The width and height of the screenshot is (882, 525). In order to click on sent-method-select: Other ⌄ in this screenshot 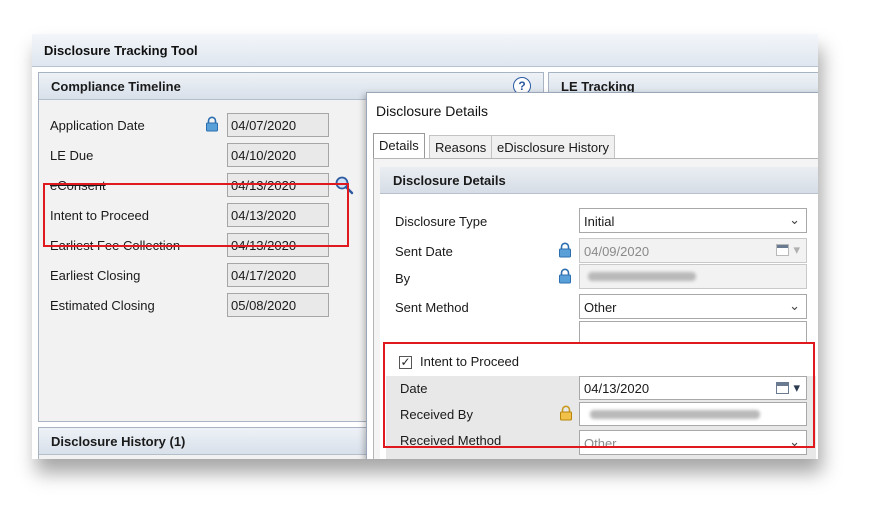, I will do `click(693, 306)`.